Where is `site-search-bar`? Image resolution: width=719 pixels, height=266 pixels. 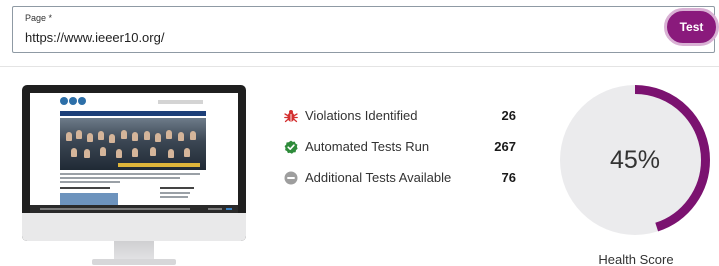 site-search-bar is located at coordinates (180, 102).